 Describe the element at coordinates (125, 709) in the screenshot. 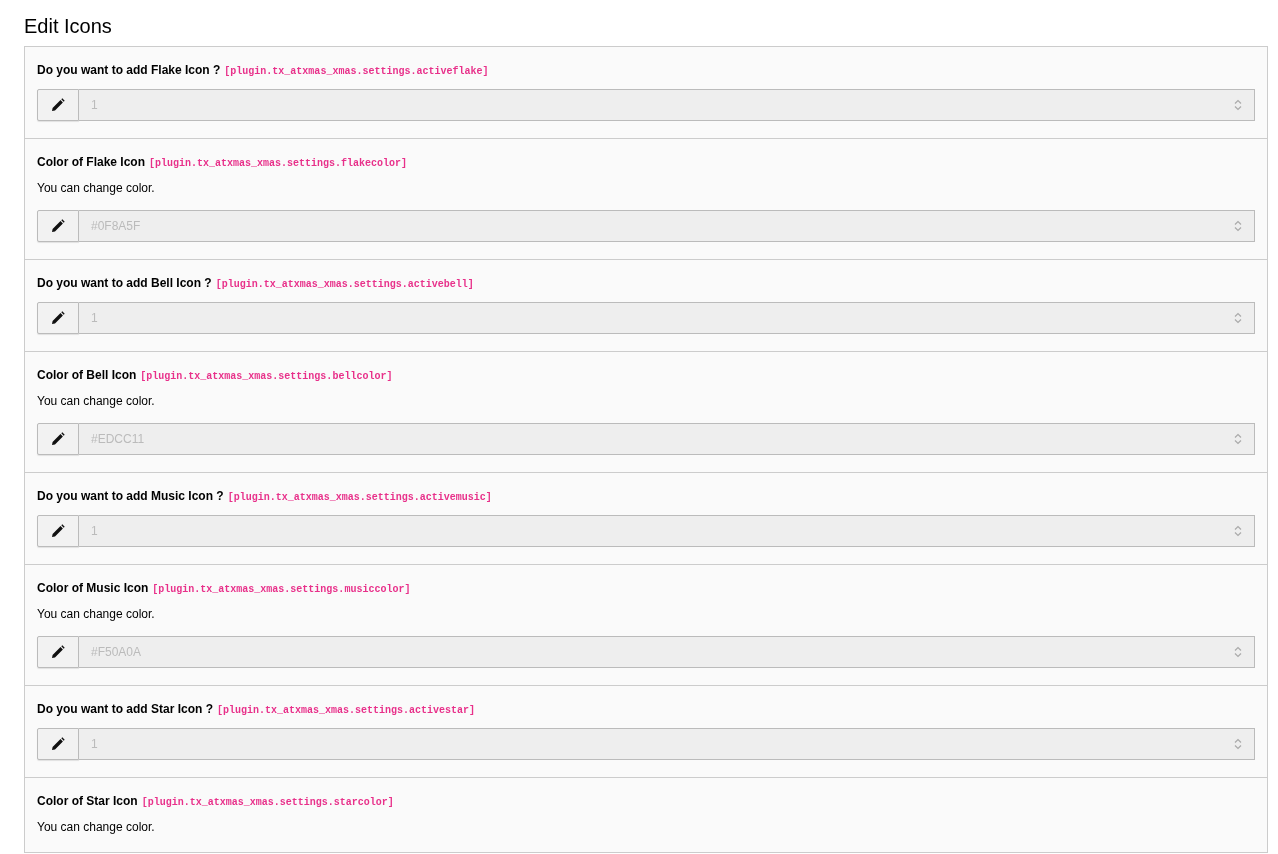

I see `setting-label: Do you want to add Star Icon ?` at that location.